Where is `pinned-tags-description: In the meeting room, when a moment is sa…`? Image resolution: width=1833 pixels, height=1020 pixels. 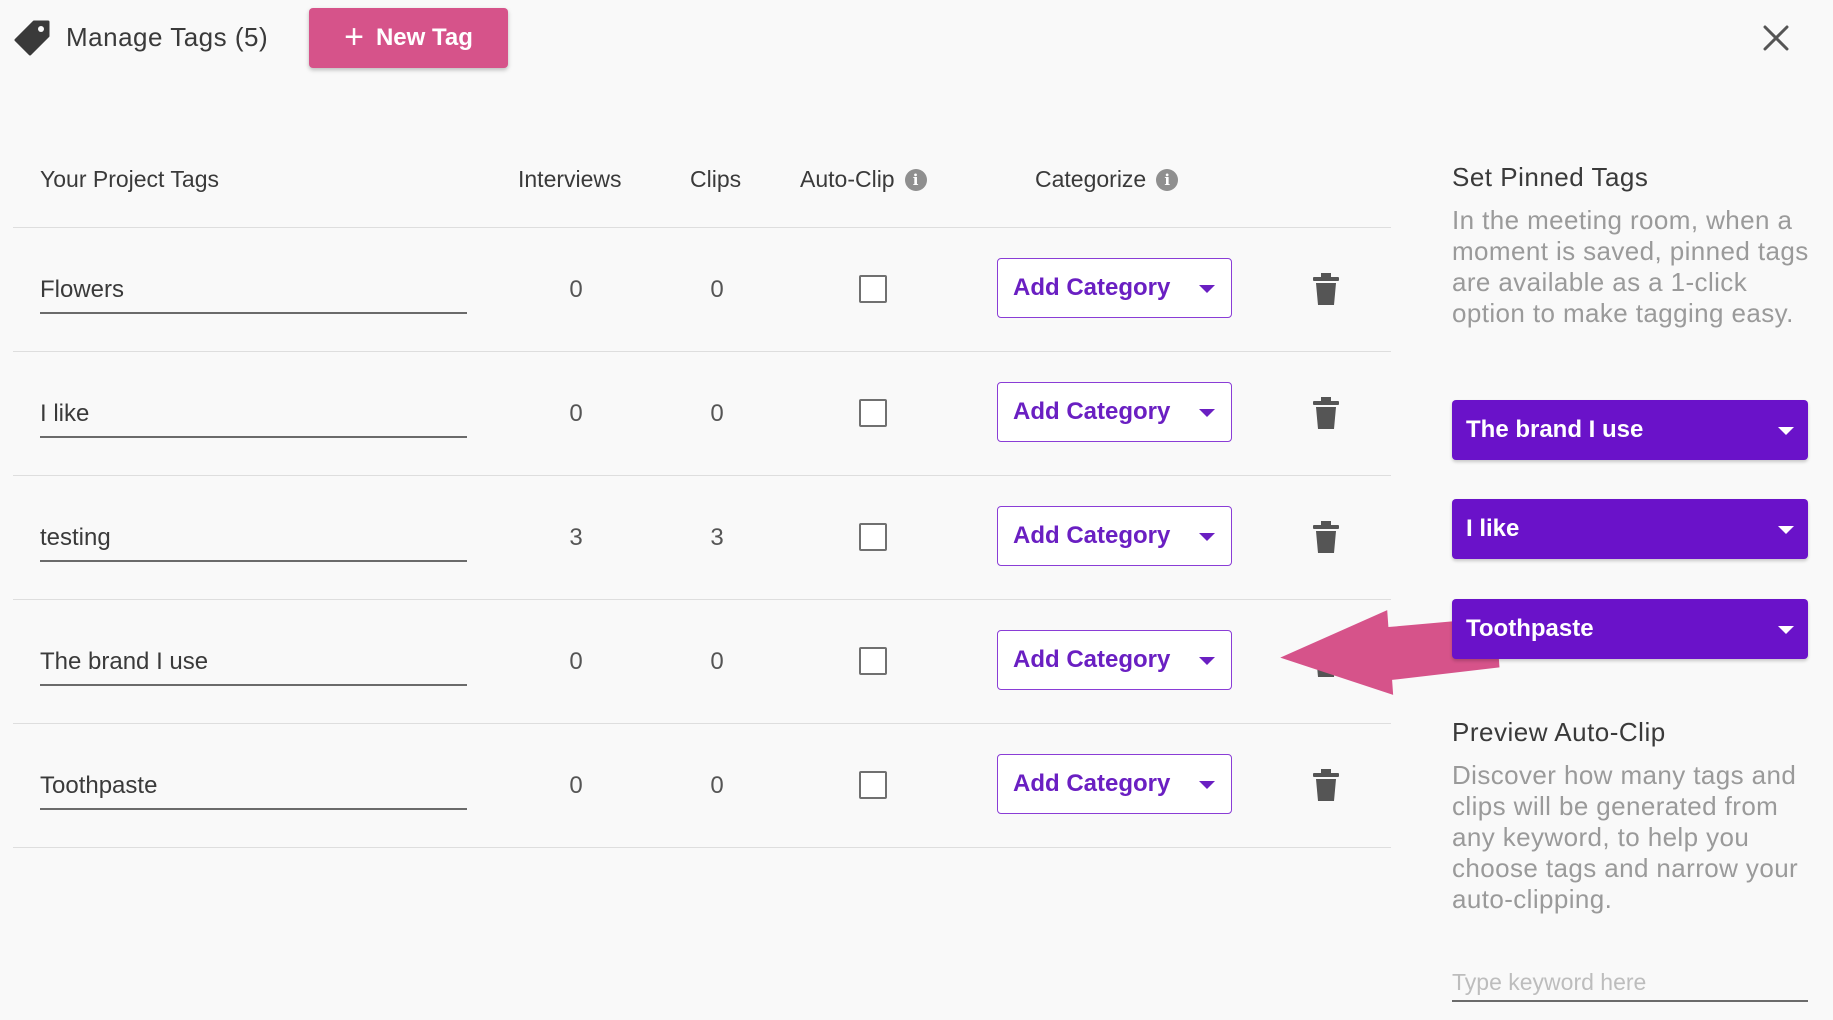
pinned-tags-description: In the meeting room, when a moment is sa… is located at coordinates (1630, 266).